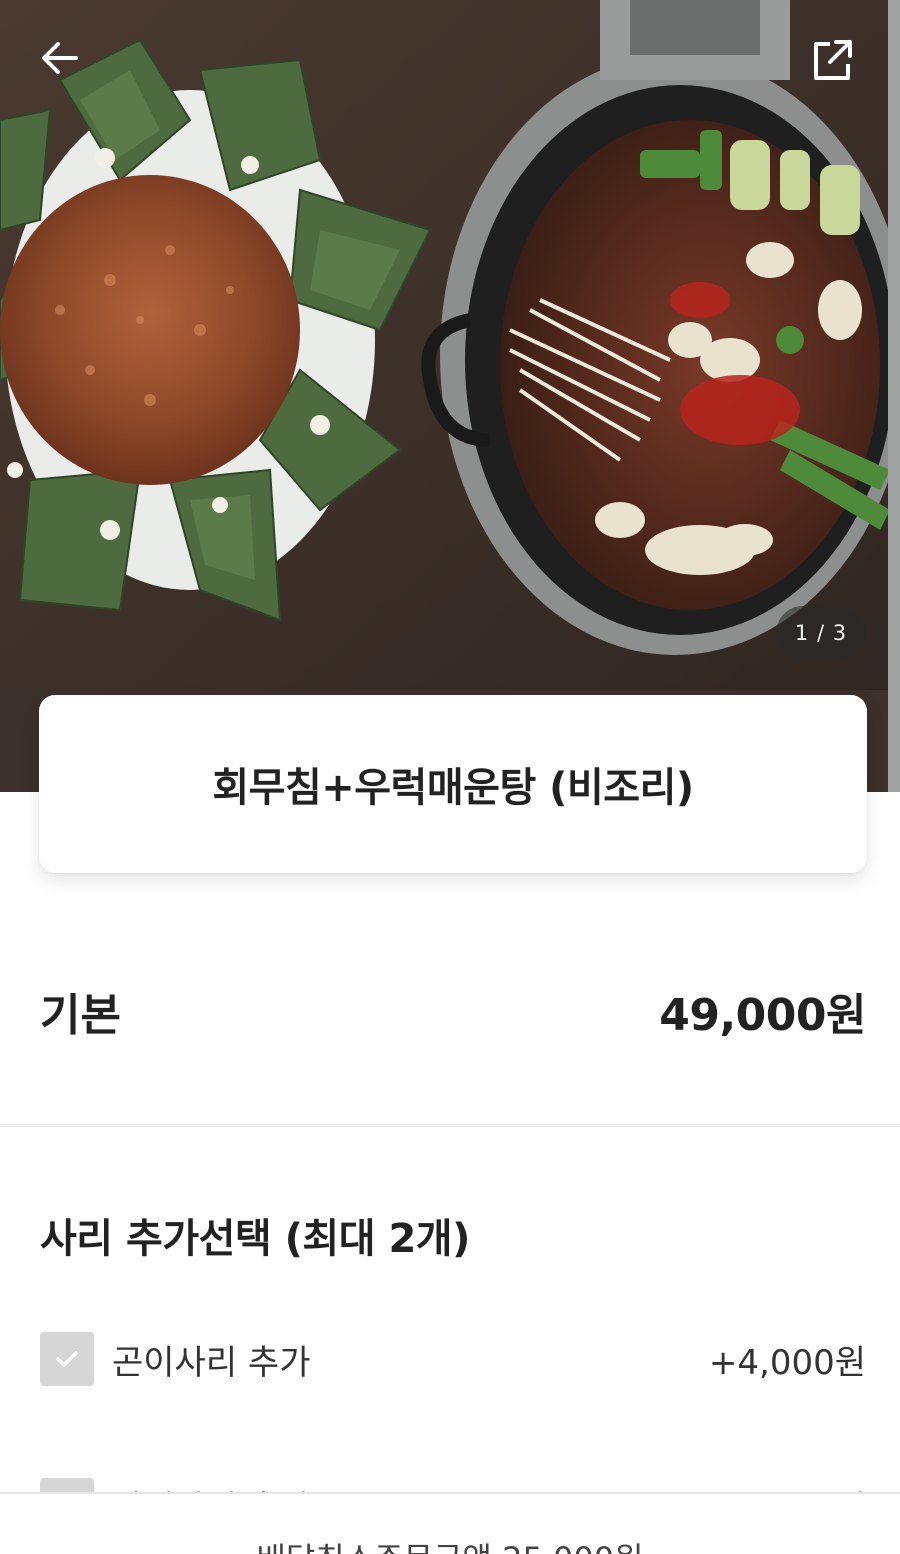 This screenshot has width=900, height=1554. I want to click on back-button, so click(66, 64).